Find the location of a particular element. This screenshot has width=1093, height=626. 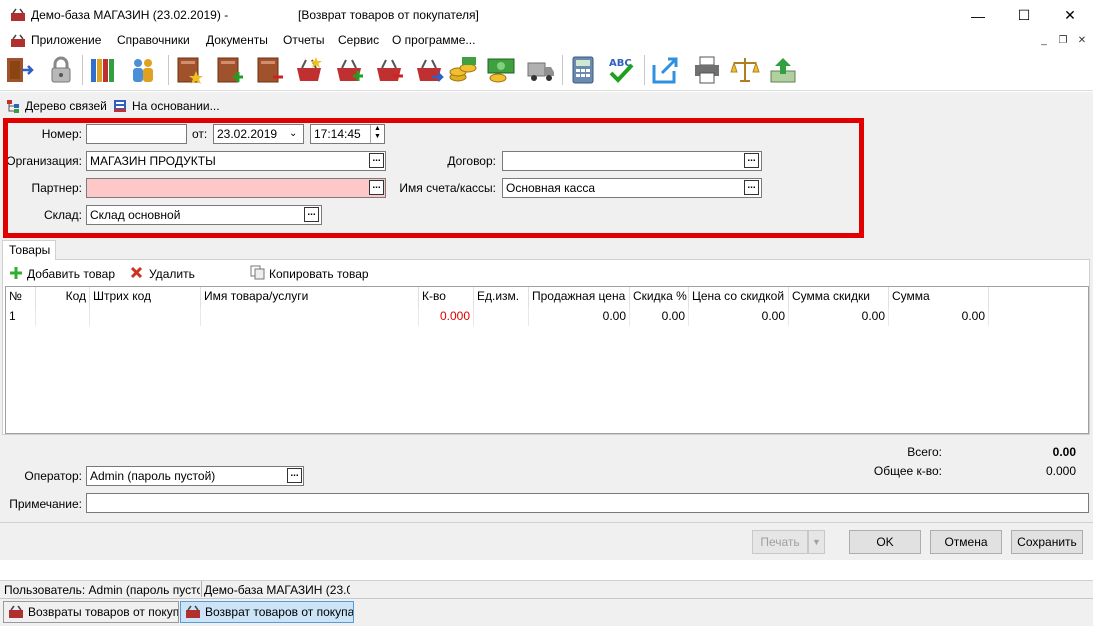

task-tab-returns-list: Возвраты товаров от покупат is located at coordinates (91, 612).